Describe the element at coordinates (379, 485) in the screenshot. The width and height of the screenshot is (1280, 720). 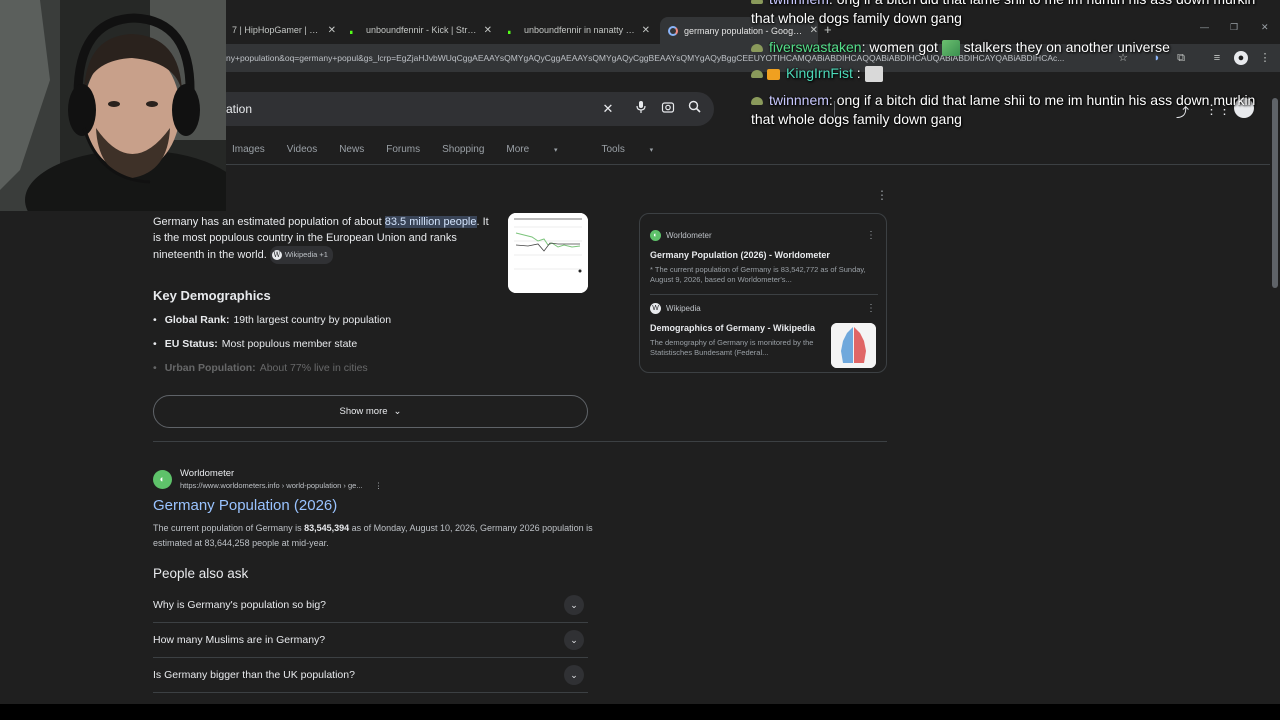
I see `result-menu-icon: ⋮` at that location.